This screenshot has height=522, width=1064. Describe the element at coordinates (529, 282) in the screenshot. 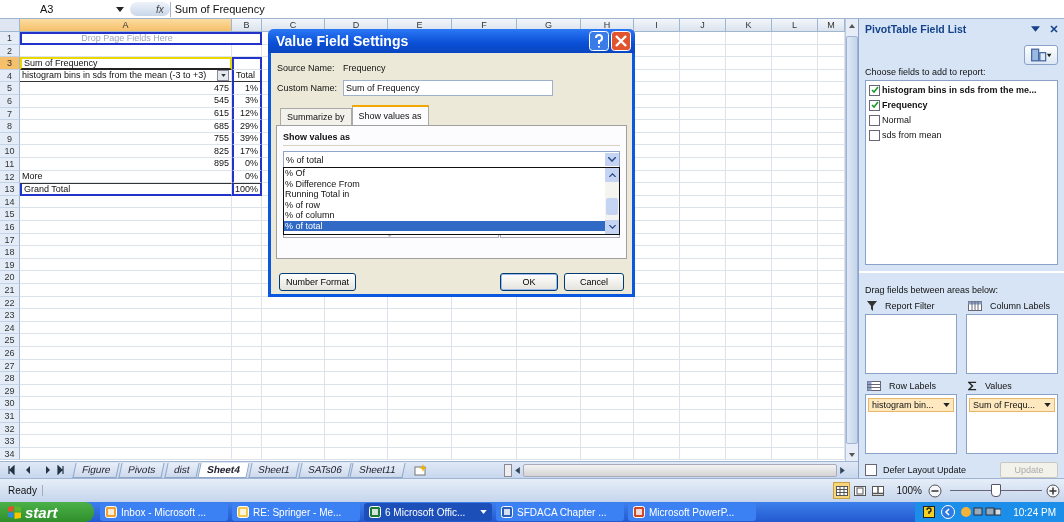

I see `dialog-button: OK` at that location.